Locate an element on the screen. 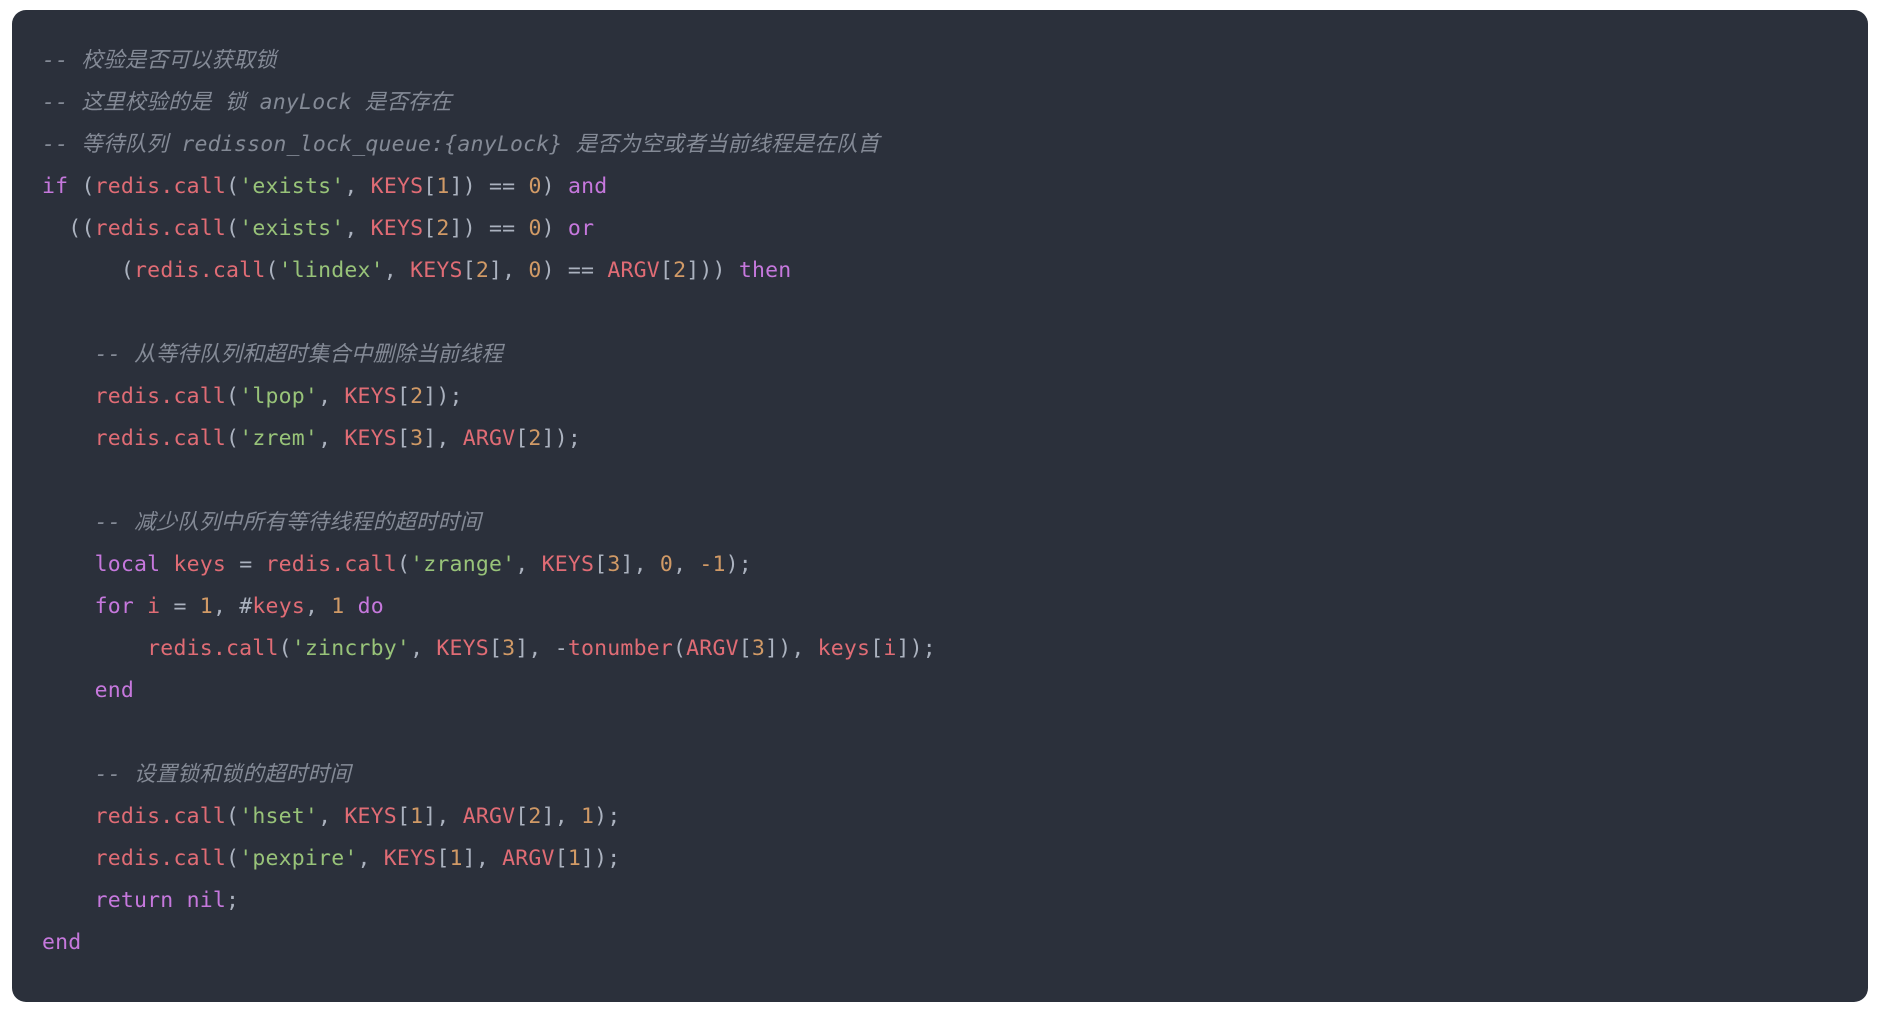 The width and height of the screenshot is (1880, 1012). code-line: -- 设置锁和锁的超时时间 is located at coordinates (955, 775).